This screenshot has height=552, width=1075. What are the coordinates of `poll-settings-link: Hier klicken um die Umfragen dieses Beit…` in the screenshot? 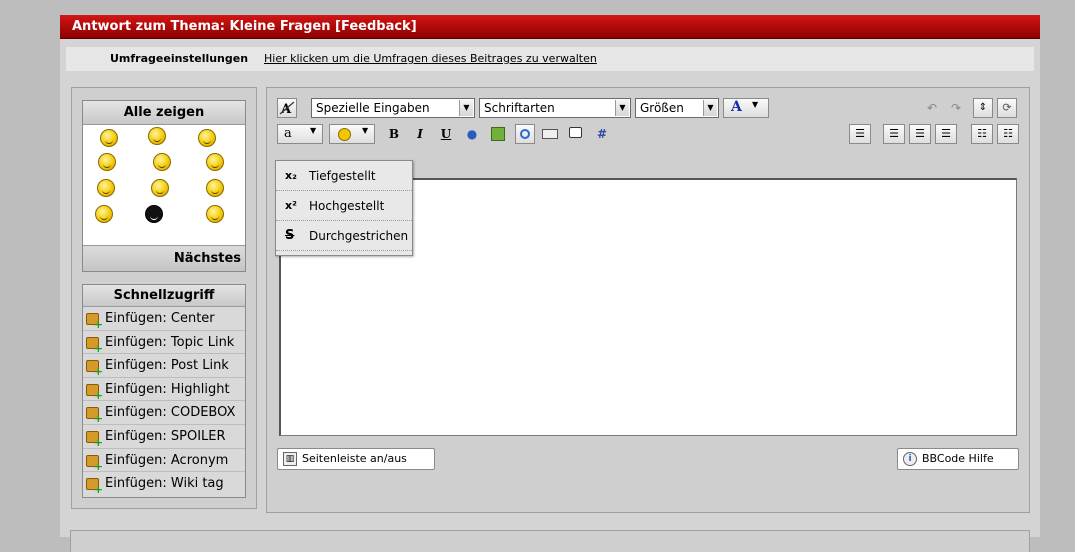 It's located at (430, 58).